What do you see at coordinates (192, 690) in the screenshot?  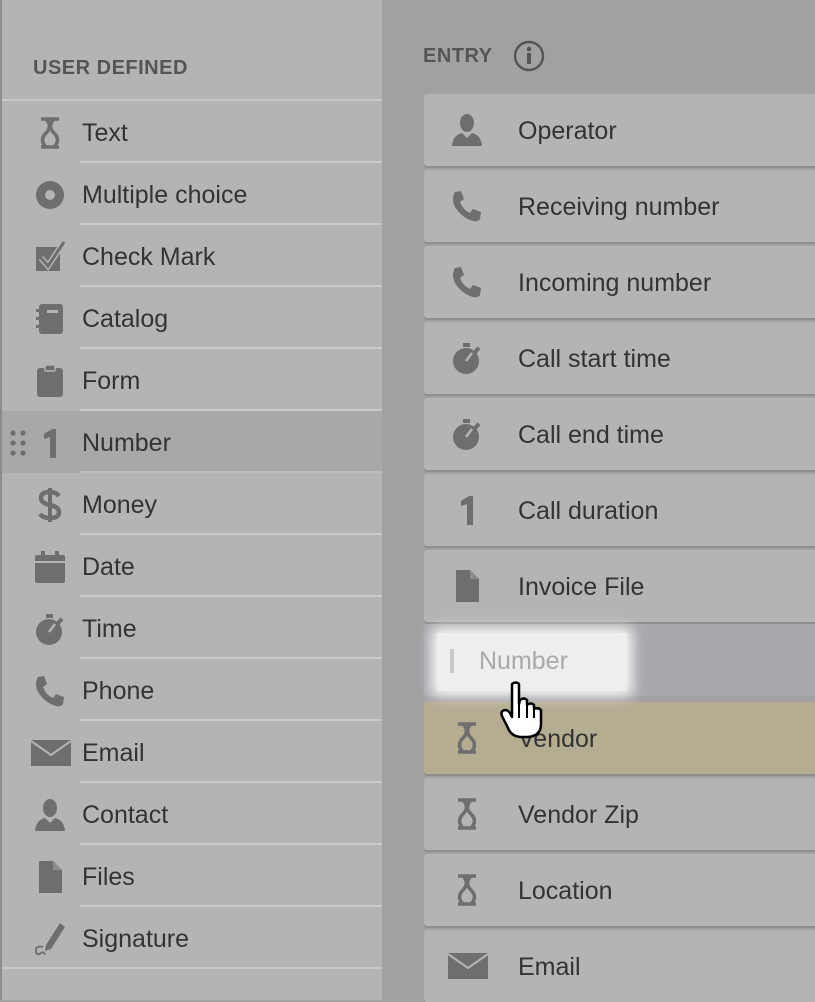 I see `field-type-phone: Phone` at bounding box center [192, 690].